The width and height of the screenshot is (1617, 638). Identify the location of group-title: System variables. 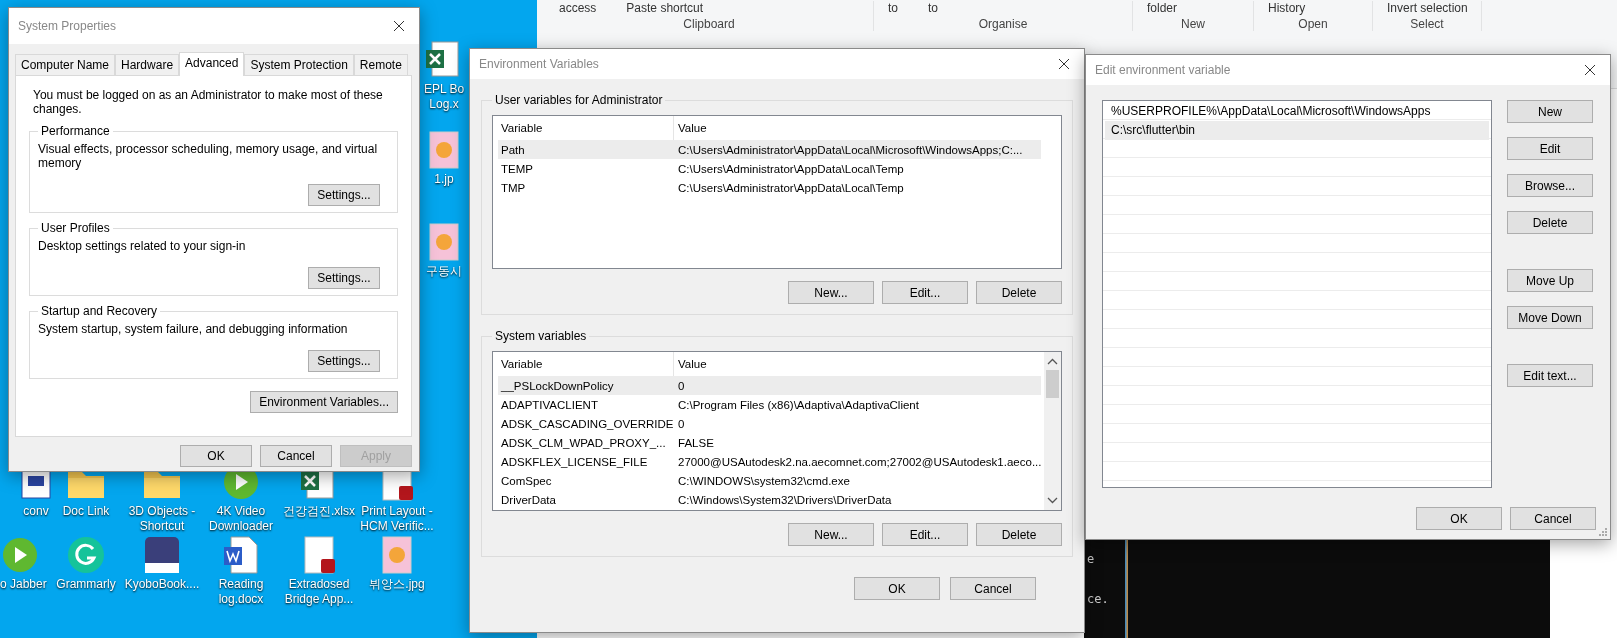
(541, 336).